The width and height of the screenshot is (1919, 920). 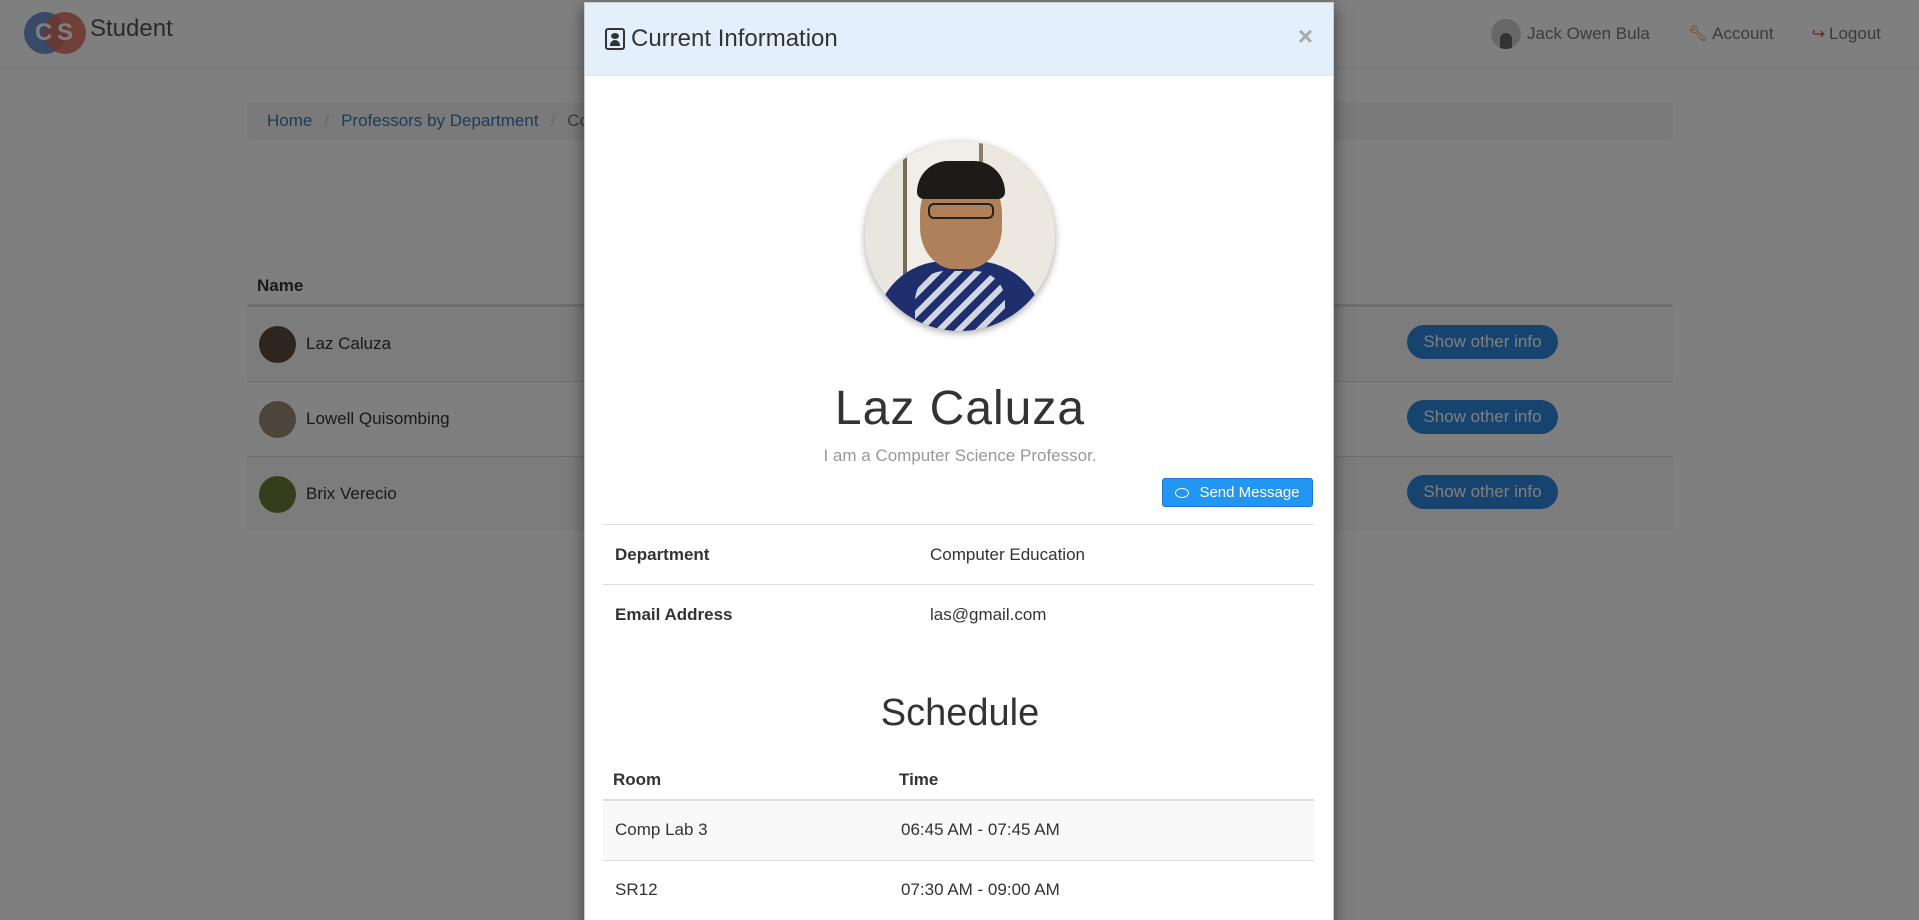 What do you see at coordinates (746, 829) in the screenshot?
I see `schedule-room: Comp Lab 3` at bounding box center [746, 829].